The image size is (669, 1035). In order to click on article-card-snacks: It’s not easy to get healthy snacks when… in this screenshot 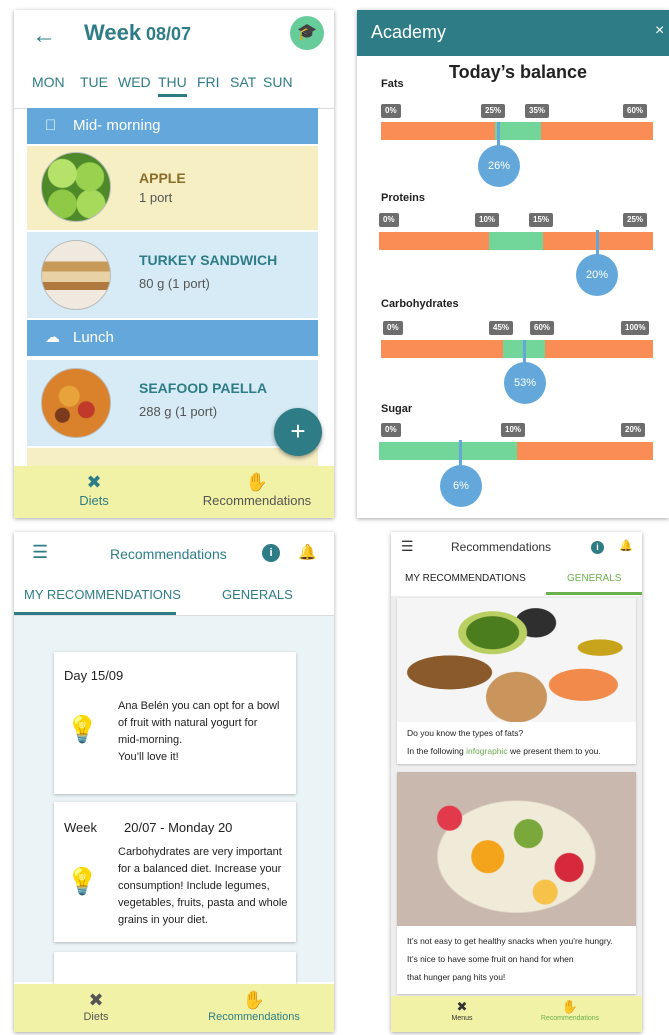, I will do `click(516, 883)`.